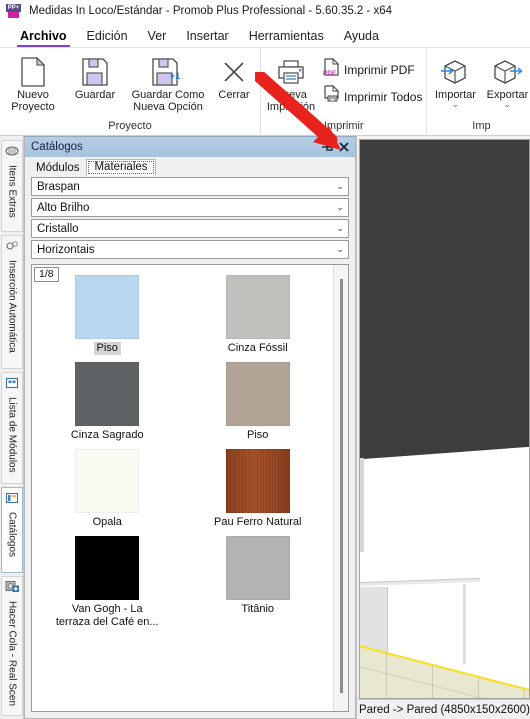  Describe the element at coordinates (95, 95) in the screenshot. I see `save-label: Guardar` at that location.